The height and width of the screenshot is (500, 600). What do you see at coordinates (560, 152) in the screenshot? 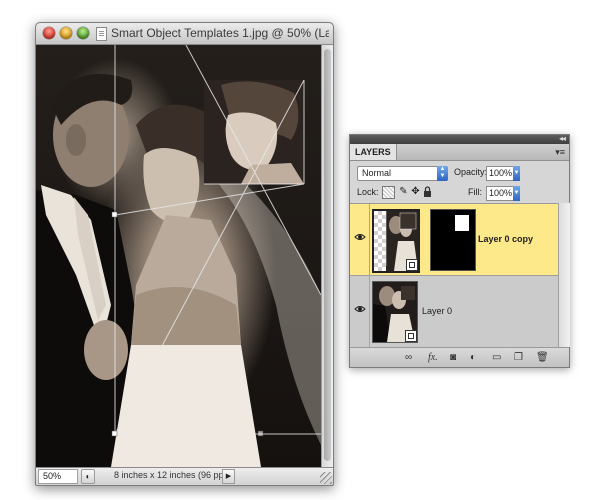
I see `panel-menu-icon: ▾≡` at bounding box center [560, 152].